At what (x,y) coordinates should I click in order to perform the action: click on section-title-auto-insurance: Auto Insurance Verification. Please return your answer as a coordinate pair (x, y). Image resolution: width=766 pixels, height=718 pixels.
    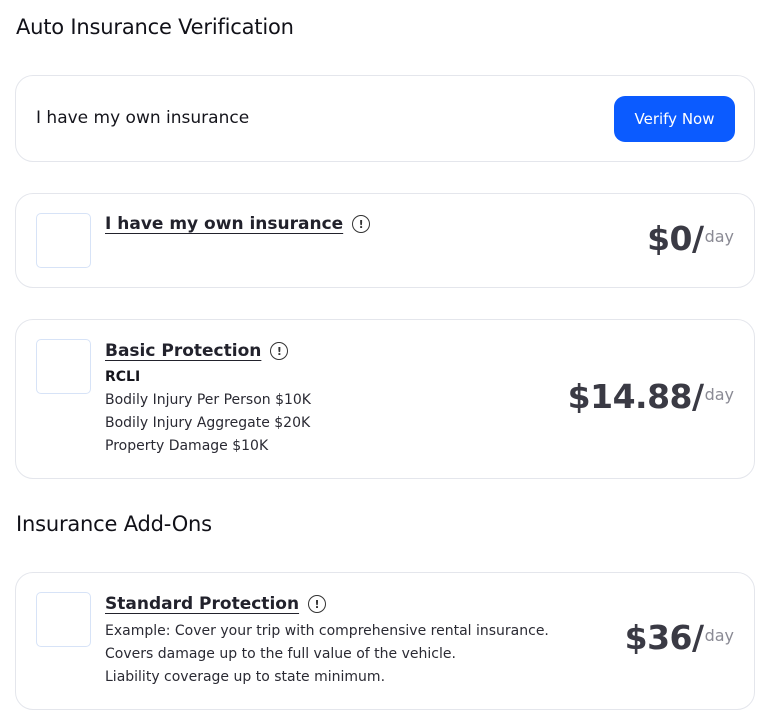
    Looking at the image, I should click on (155, 27).